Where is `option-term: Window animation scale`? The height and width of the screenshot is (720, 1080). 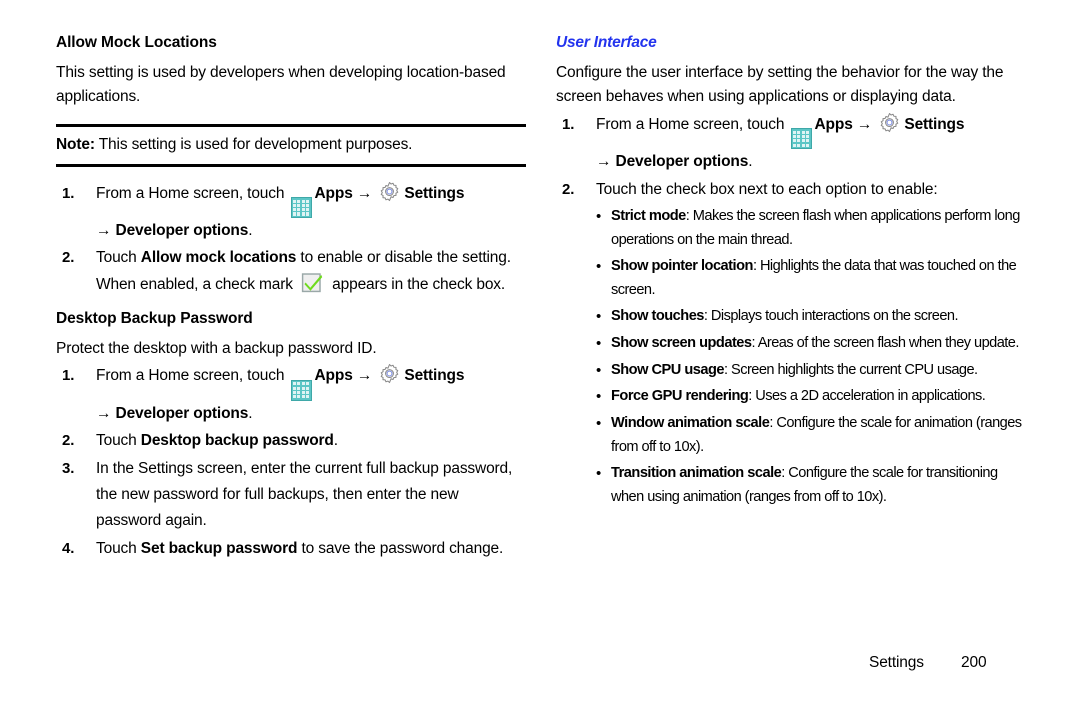
option-term: Window animation scale is located at coordinates (690, 422).